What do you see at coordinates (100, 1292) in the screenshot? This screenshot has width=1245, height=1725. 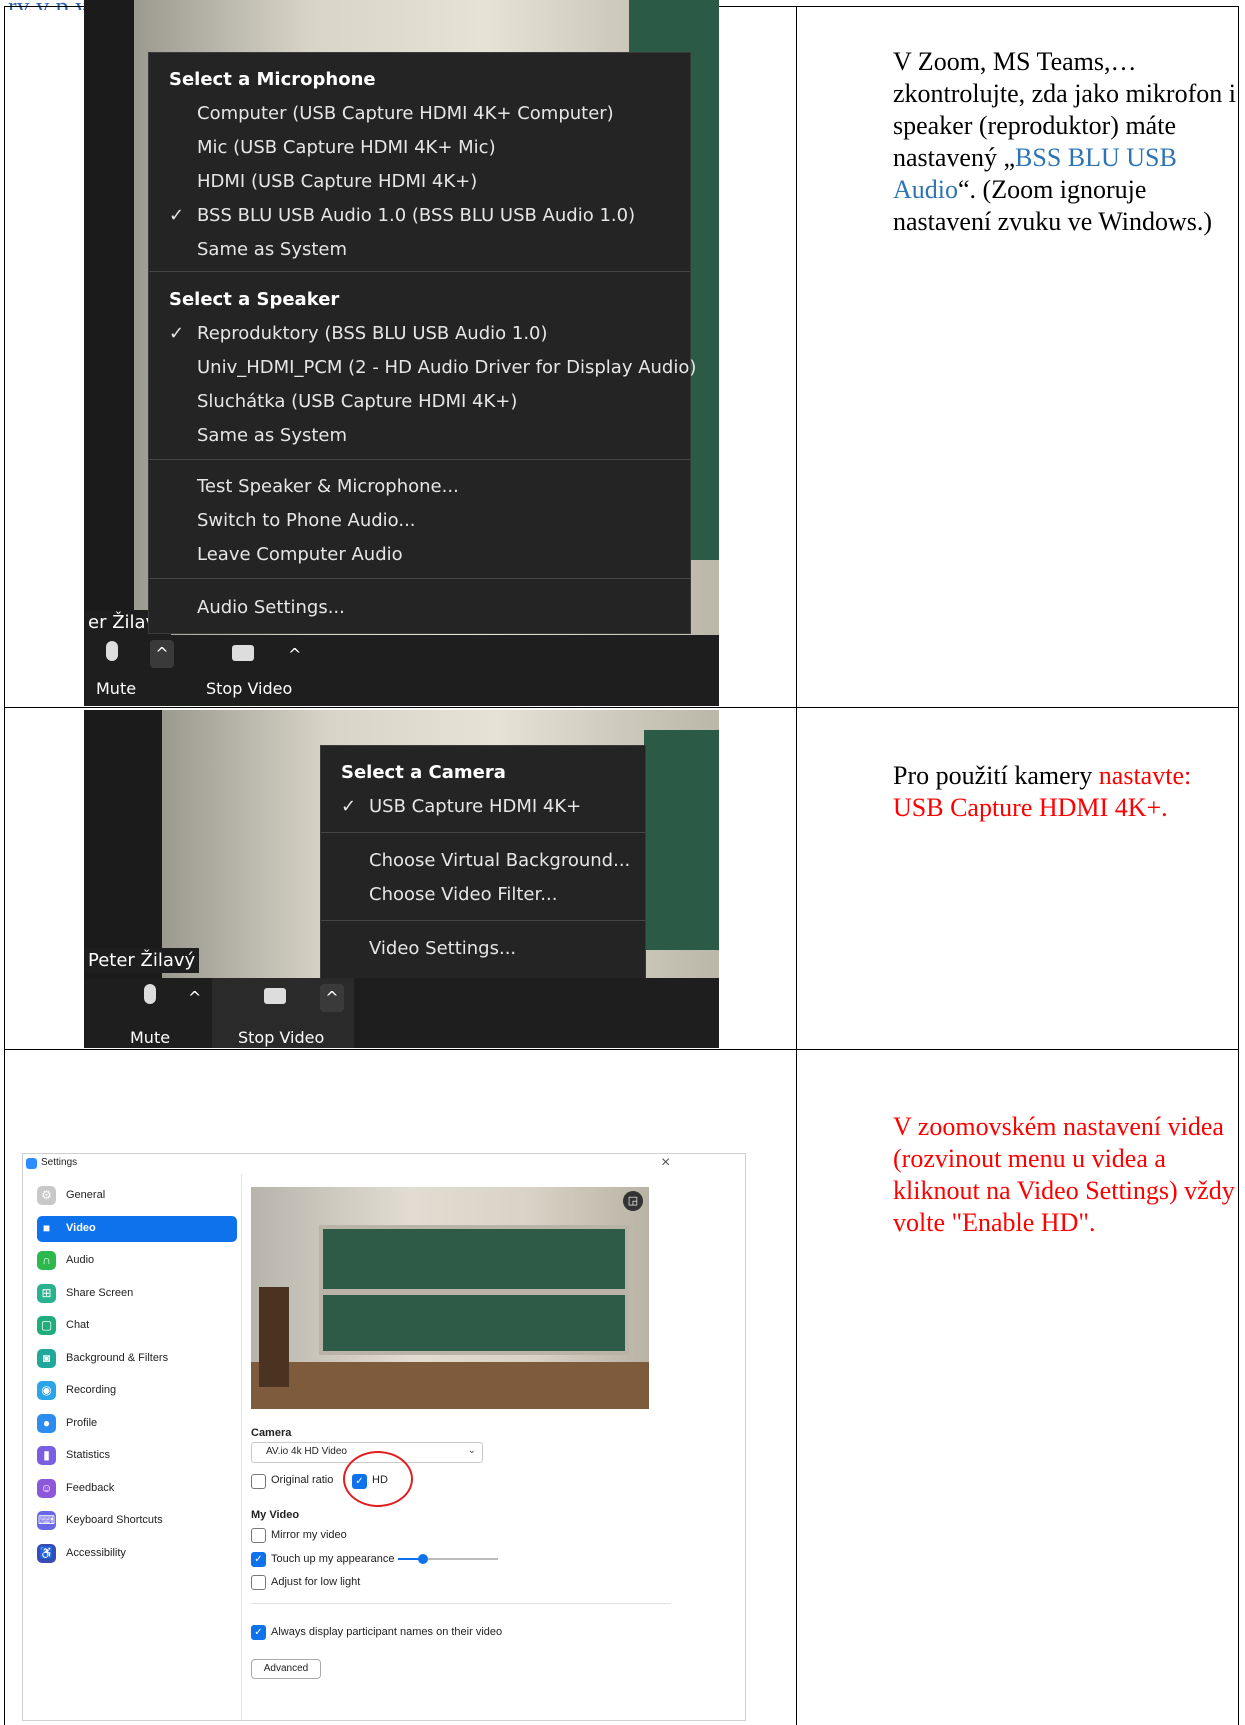 I see `sidebar-item-label: Share Screen` at bounding box center [100, 1292].